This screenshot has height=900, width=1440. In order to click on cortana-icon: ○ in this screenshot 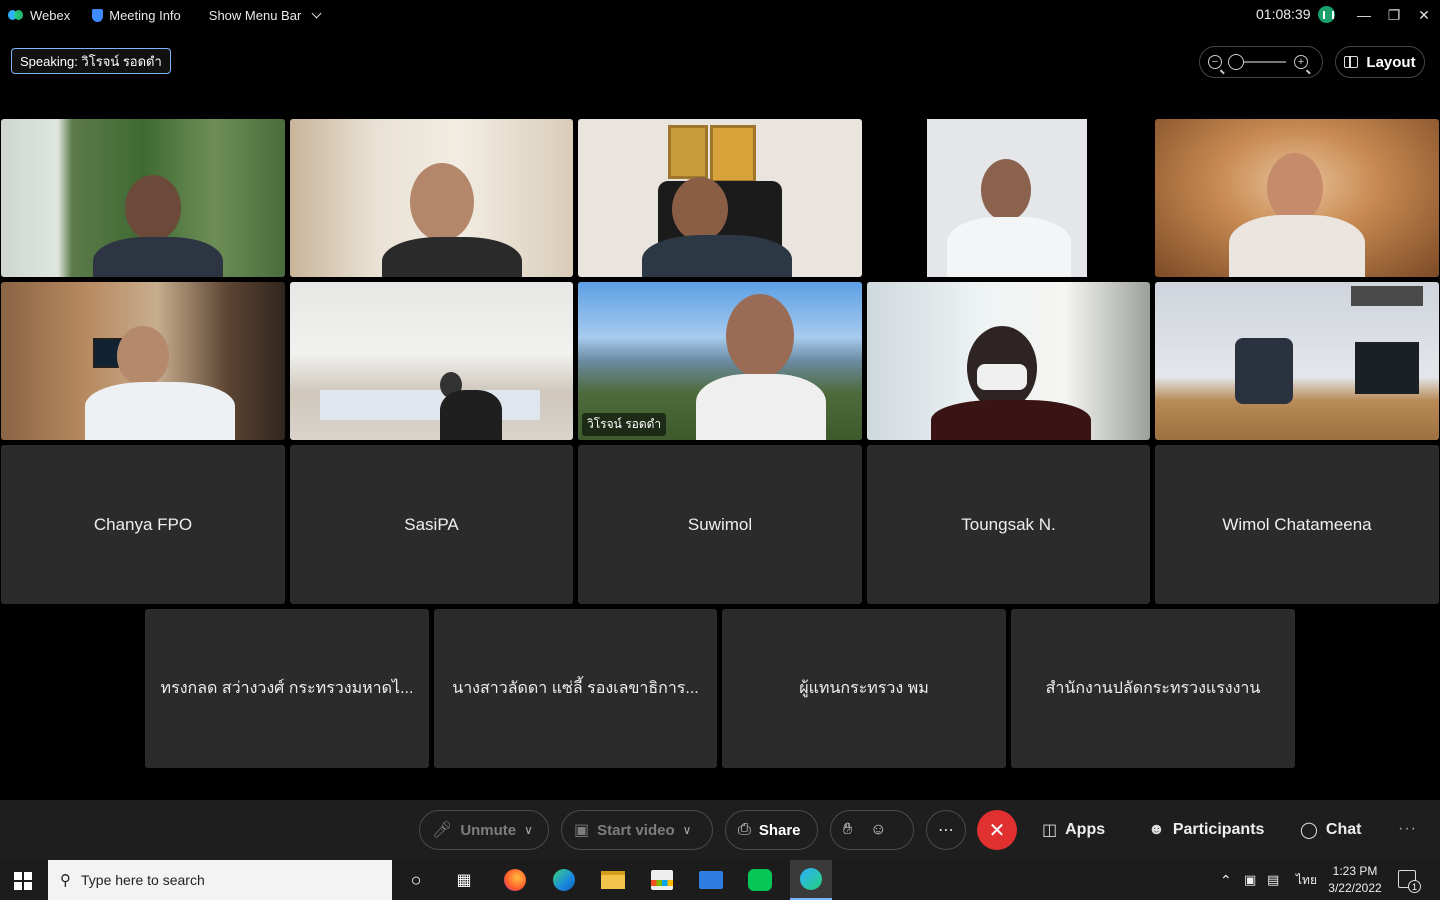, I will do `click(416, 880)`.